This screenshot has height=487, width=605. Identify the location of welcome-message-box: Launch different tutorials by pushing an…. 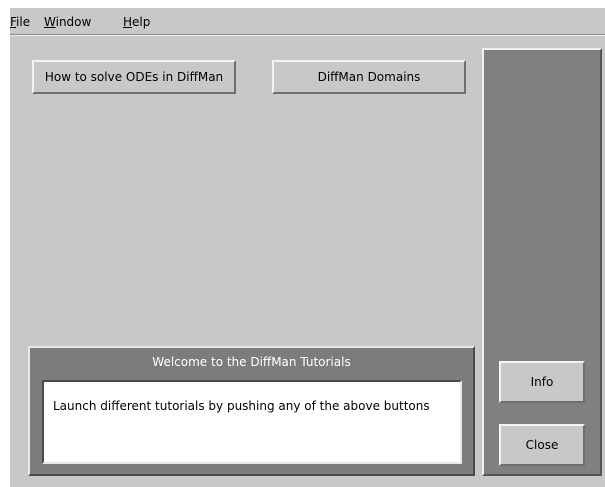
(252, 422).